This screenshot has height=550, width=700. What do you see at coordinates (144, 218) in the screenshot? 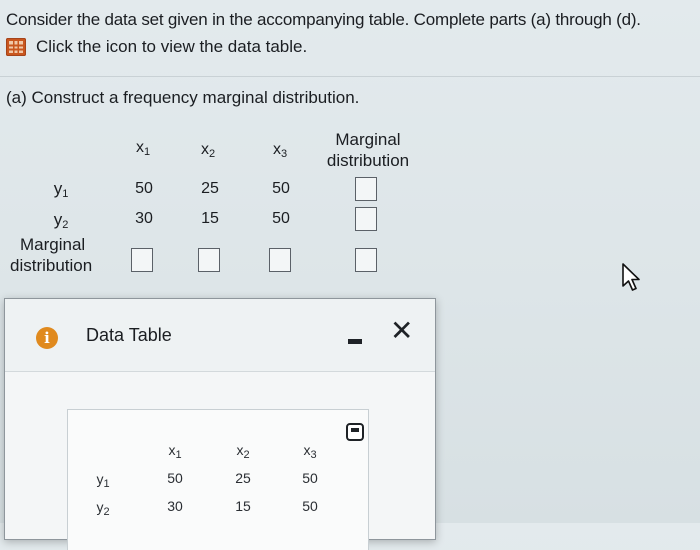
I see `cell-y2-x1: 30` at bounding box center [144, 218].